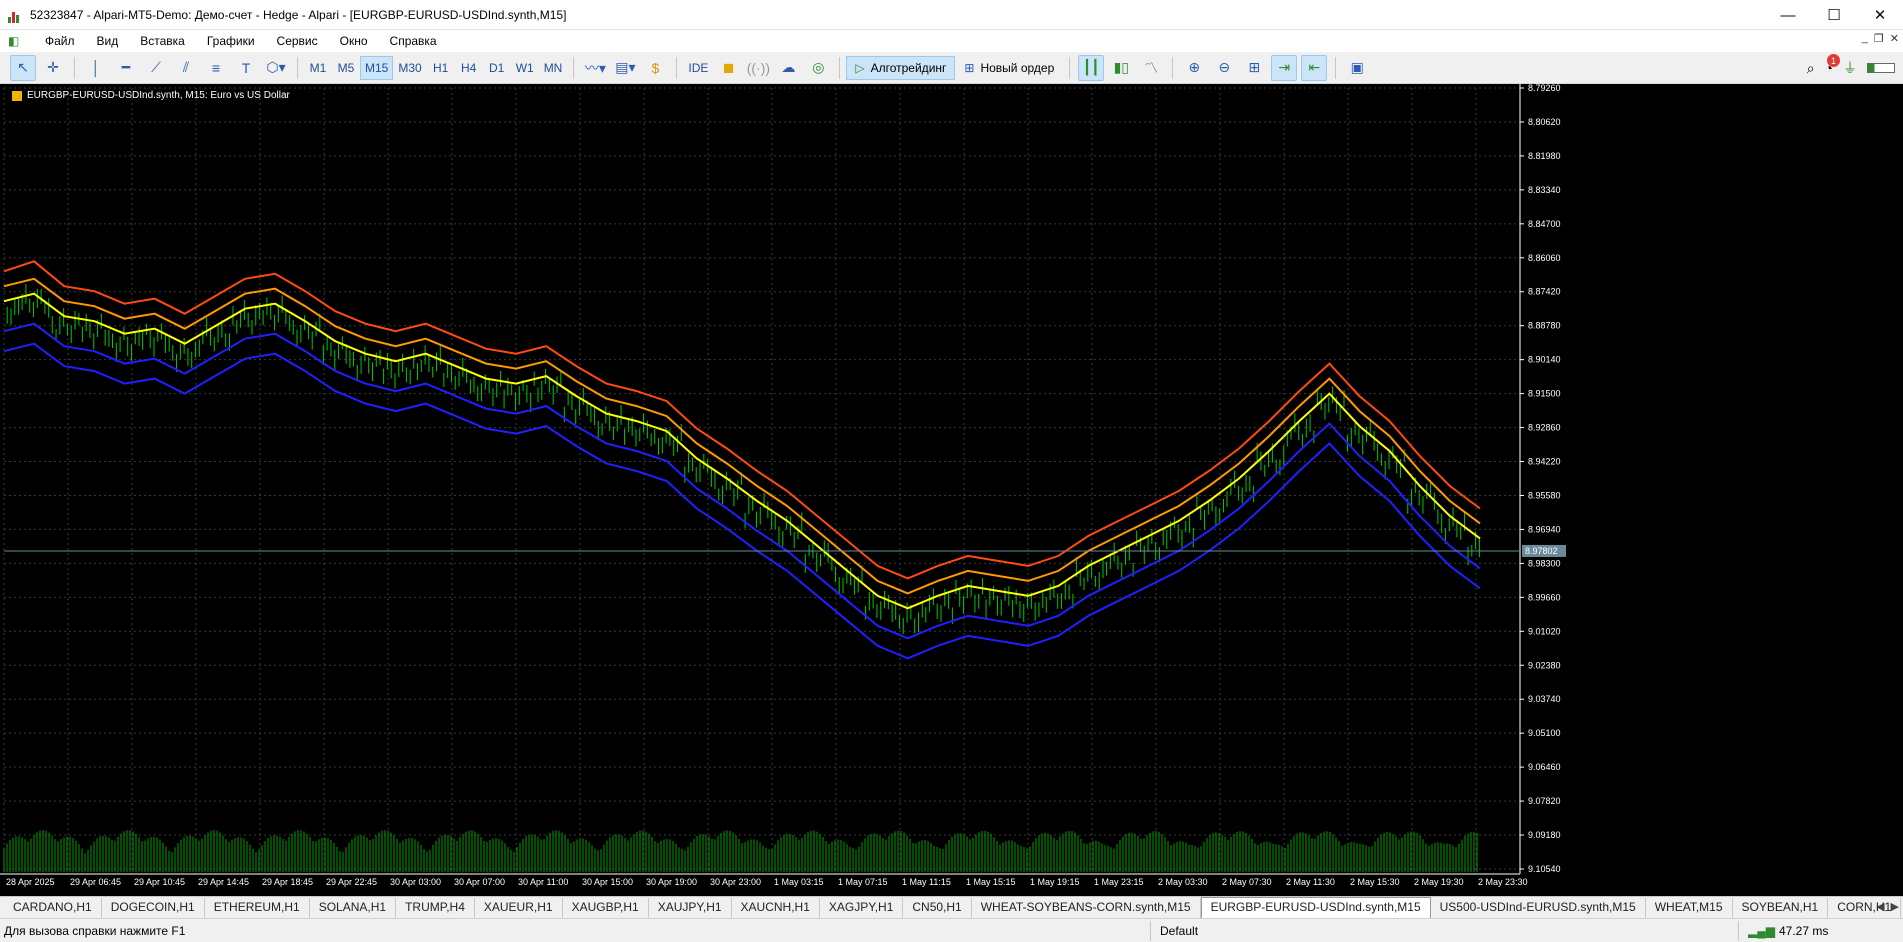 The image size is (1903, 942). I want to click on menu-file: Файл, so click(60, 41).